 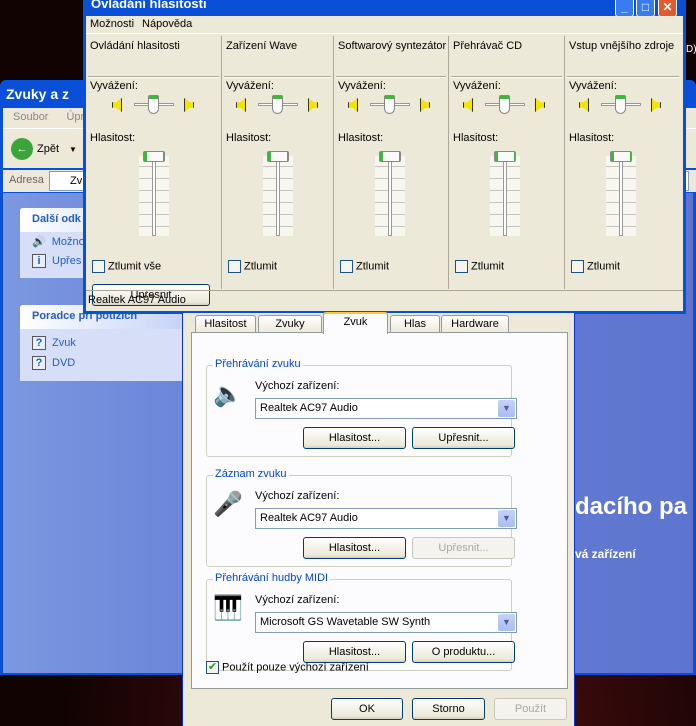 What do you see at coordinates (228, 608) in the screenshot?
I see `midi-keyboard-icon: 🎹` at bounding box center [228, 608].